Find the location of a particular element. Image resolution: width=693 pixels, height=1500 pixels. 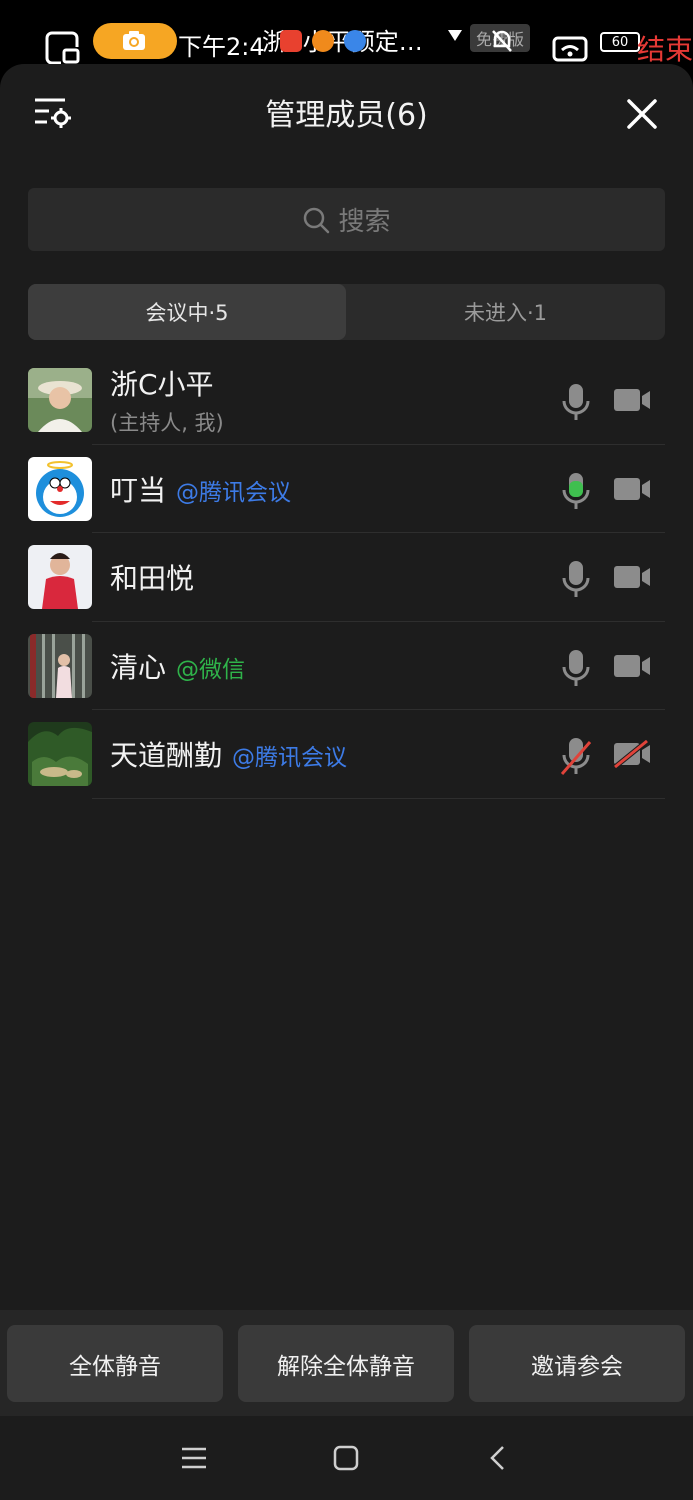

end-meeting-label: 结束 is located at coordinates (665, 48).